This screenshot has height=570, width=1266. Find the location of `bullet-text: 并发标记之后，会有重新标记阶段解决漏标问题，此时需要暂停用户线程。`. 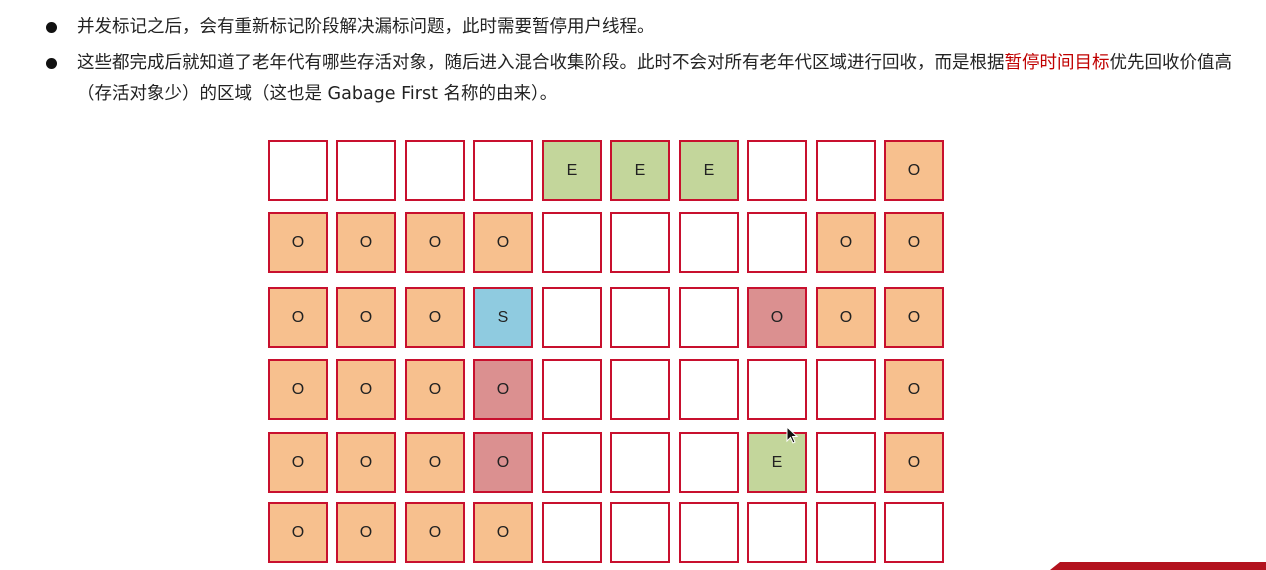

bullet-text: 并发标记之后，会有重新标记阶段解决漏标问题，此时需要暂停用户线程。 is located at coordinates (366, 27).